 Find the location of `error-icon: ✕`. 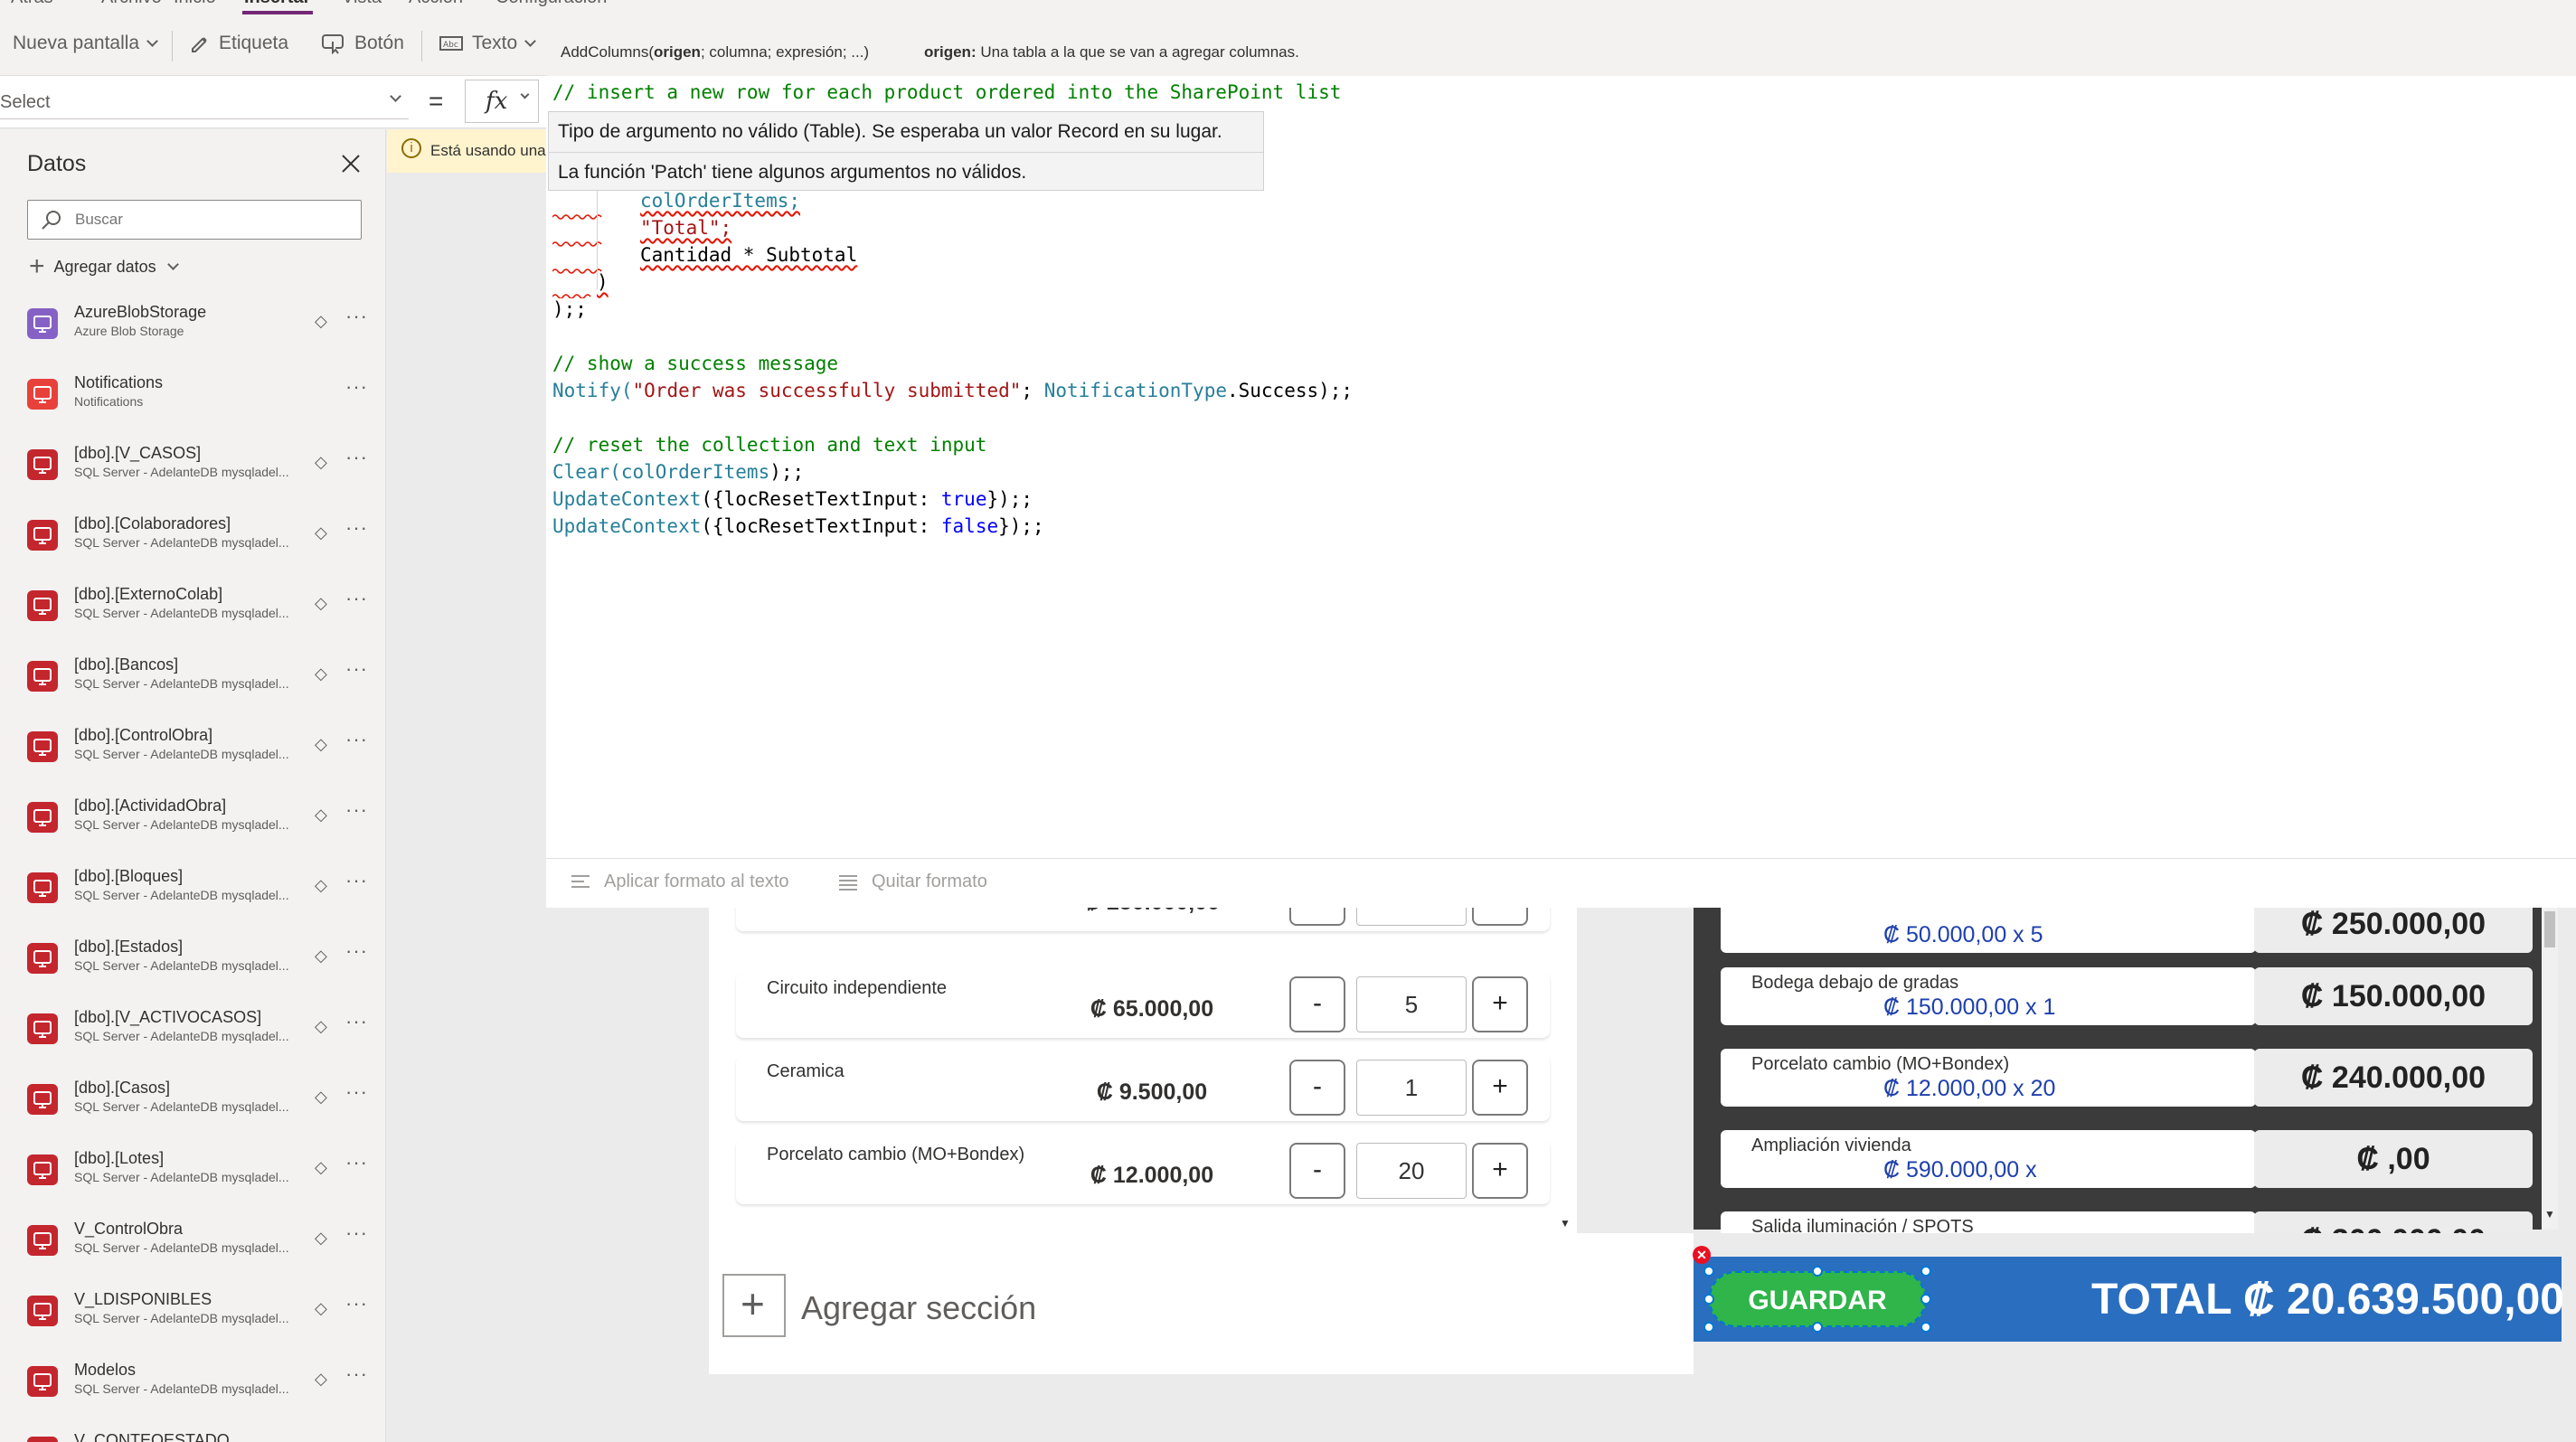

error-icon: ✕ is located at coordinates (1702, 1255).